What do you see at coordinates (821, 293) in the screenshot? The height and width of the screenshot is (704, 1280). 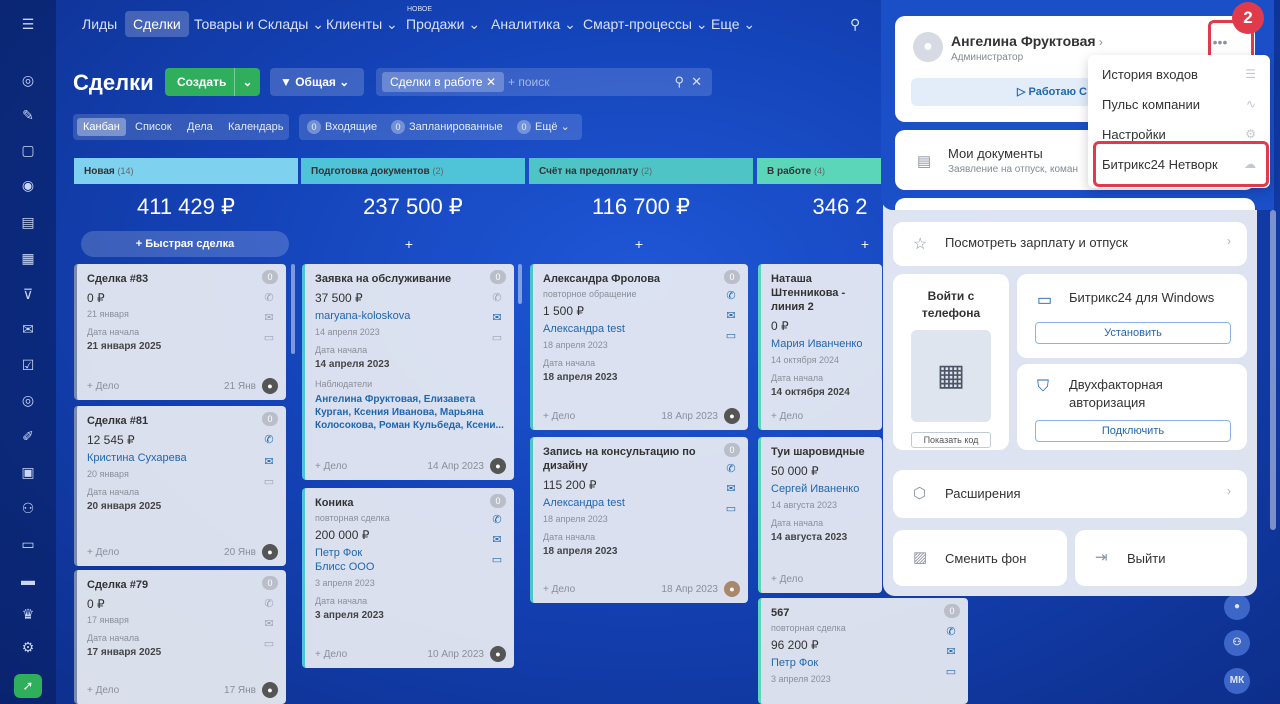 I see `deal-title: Наташа Штенникова - линия 2` at bounding box center [821, 293].